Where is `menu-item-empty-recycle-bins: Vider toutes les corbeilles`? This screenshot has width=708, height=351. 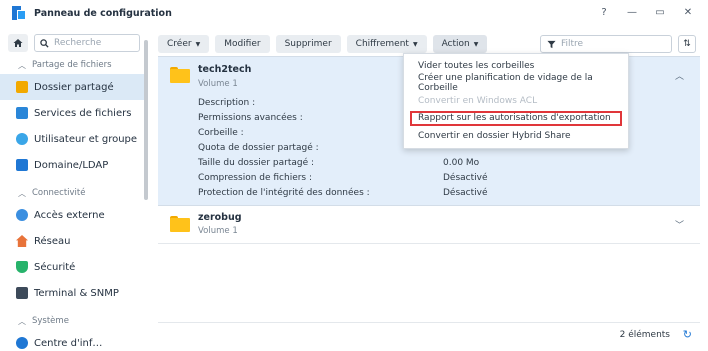
menu-item-empty-recycle-bins: Vider toutes les corbeilles is located at coordinates (516, 66).